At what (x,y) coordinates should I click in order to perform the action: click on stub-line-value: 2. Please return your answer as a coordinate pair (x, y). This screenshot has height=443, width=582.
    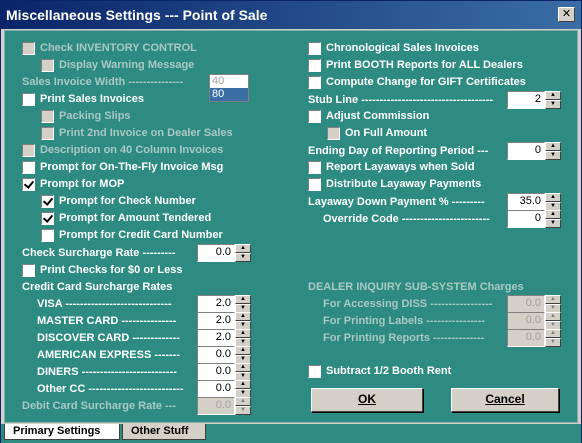
    Looking at the image, I should click on (526, 100).